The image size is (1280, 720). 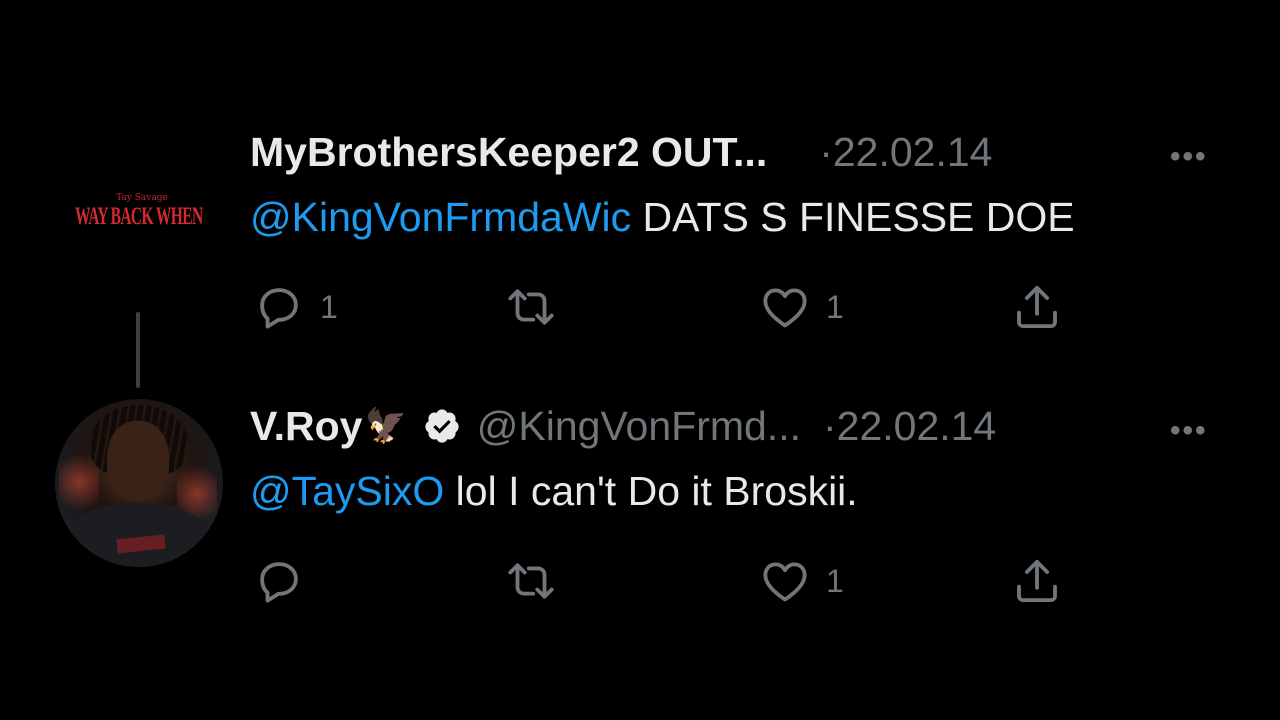 What do you see at coordinates (347, 491) in the screenshot?
I see `mention-link: @TaySixO` at bounding box center [347, 491].